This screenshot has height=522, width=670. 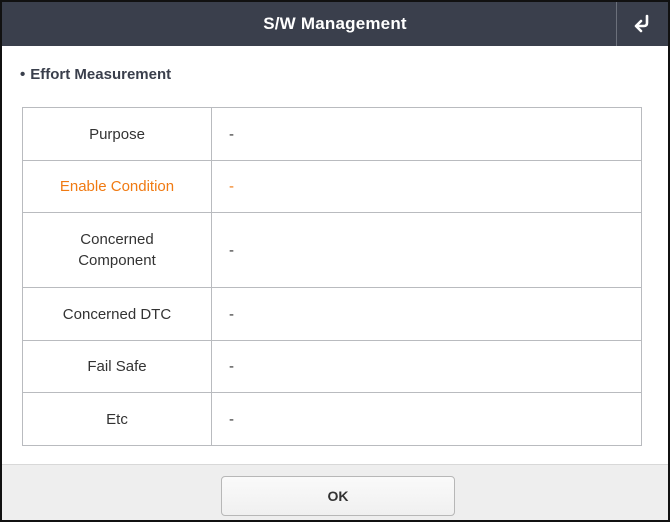 I want to click on dialog-title: S/W Management, so click(x=335, y=23).